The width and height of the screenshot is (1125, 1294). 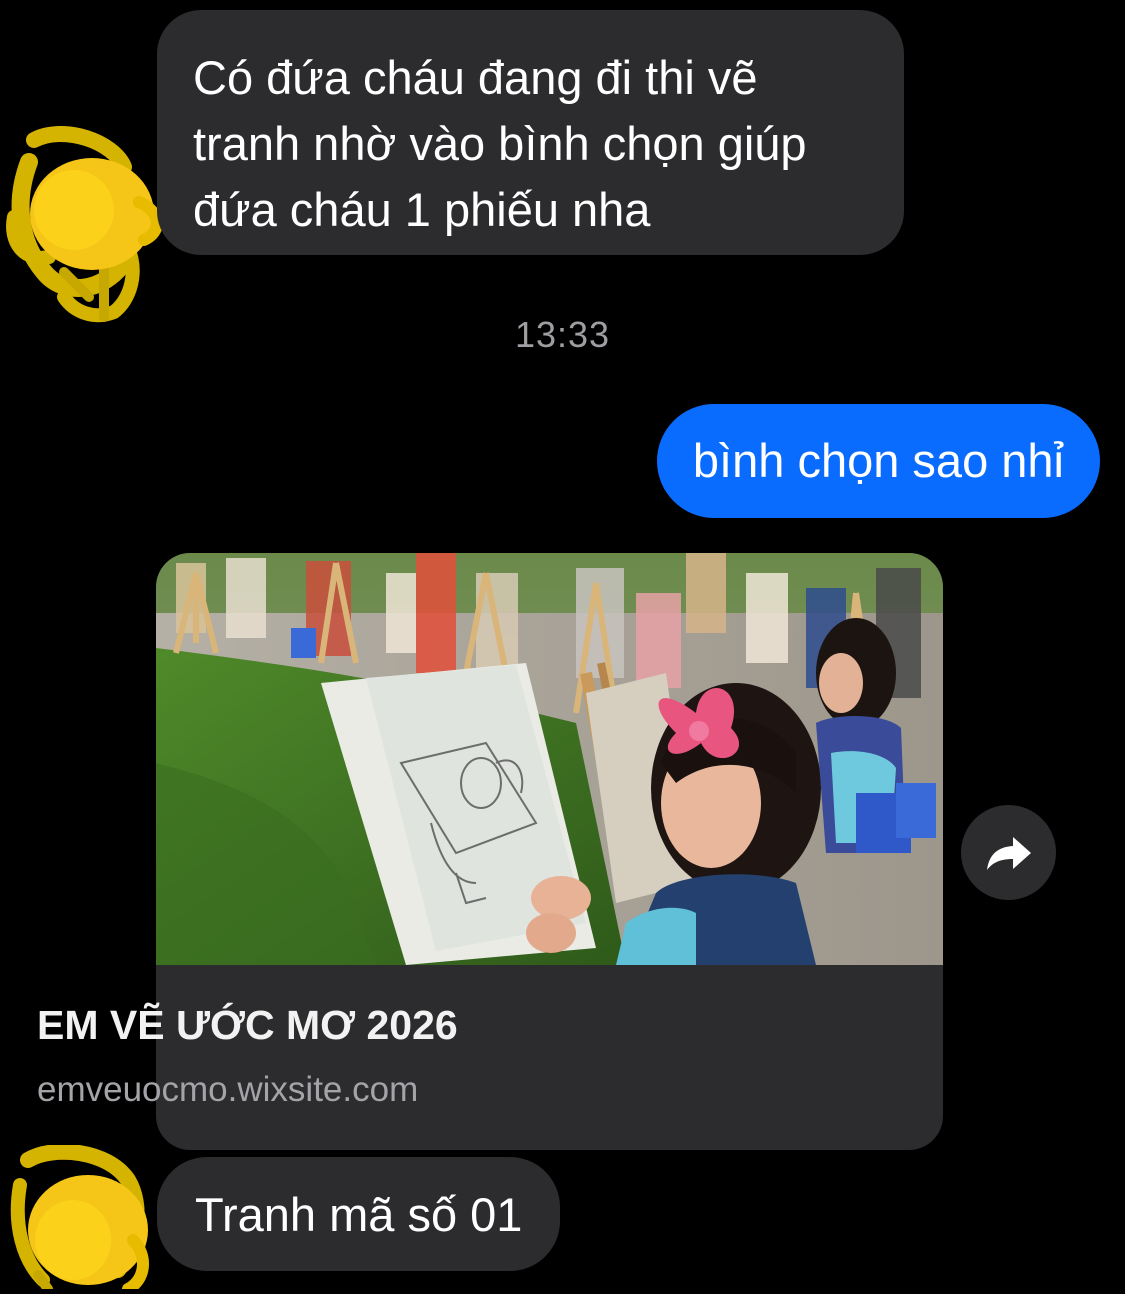 What do you see at coordinates (562, 334) in the screenshot?
I see `message-timestamp: 13:33` at bounding box center [562, 334].